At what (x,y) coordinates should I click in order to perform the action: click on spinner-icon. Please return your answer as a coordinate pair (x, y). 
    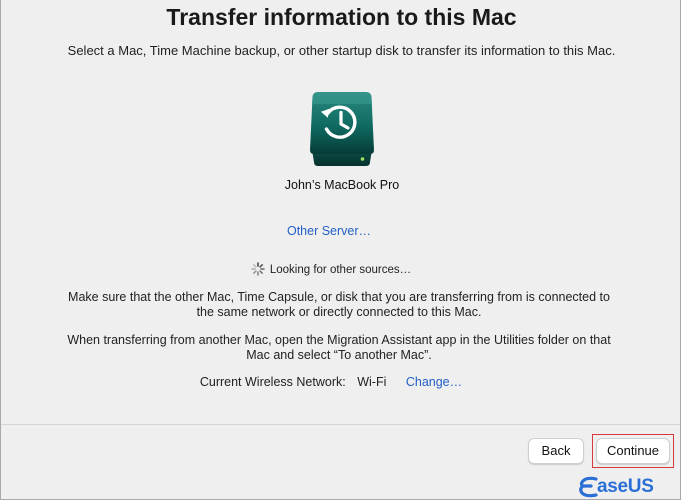
    Looking at the image, I should click on (258, 269).